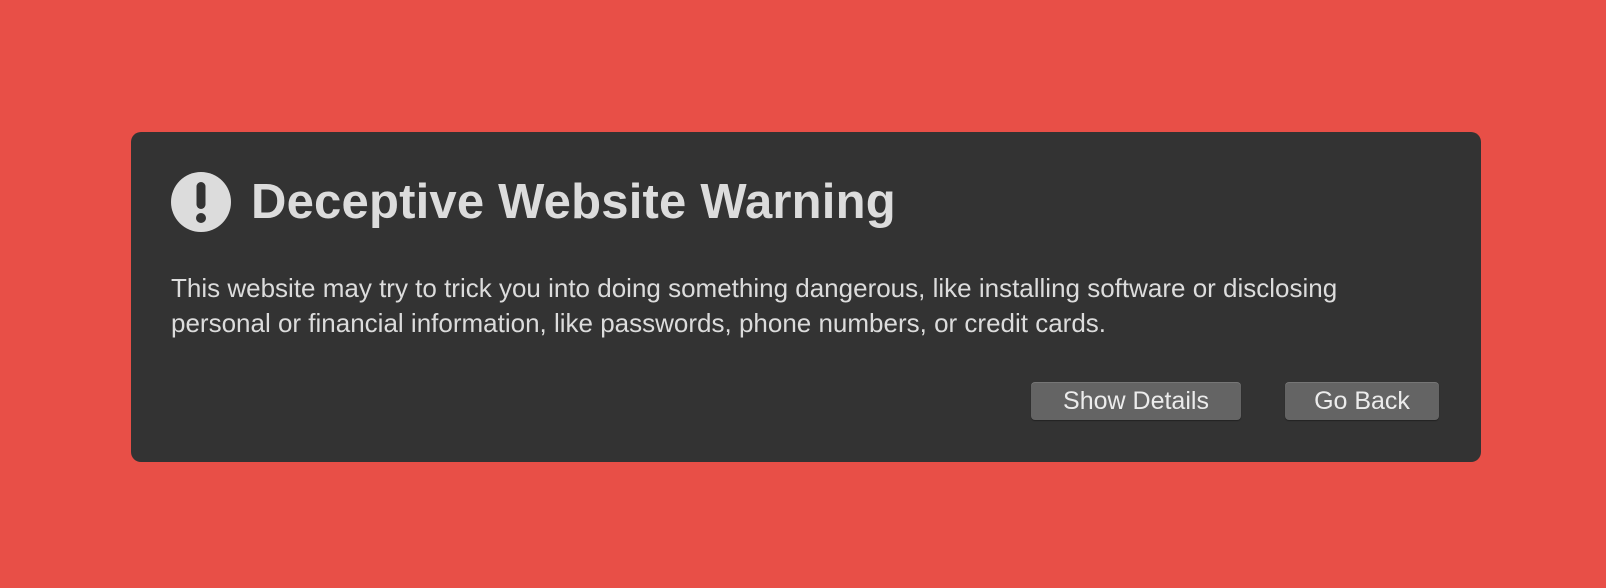  What do you see at coordinates (201, 202) in the screenshot?
I see `exclamation-circle-icon` at bounding box center [201, 202].